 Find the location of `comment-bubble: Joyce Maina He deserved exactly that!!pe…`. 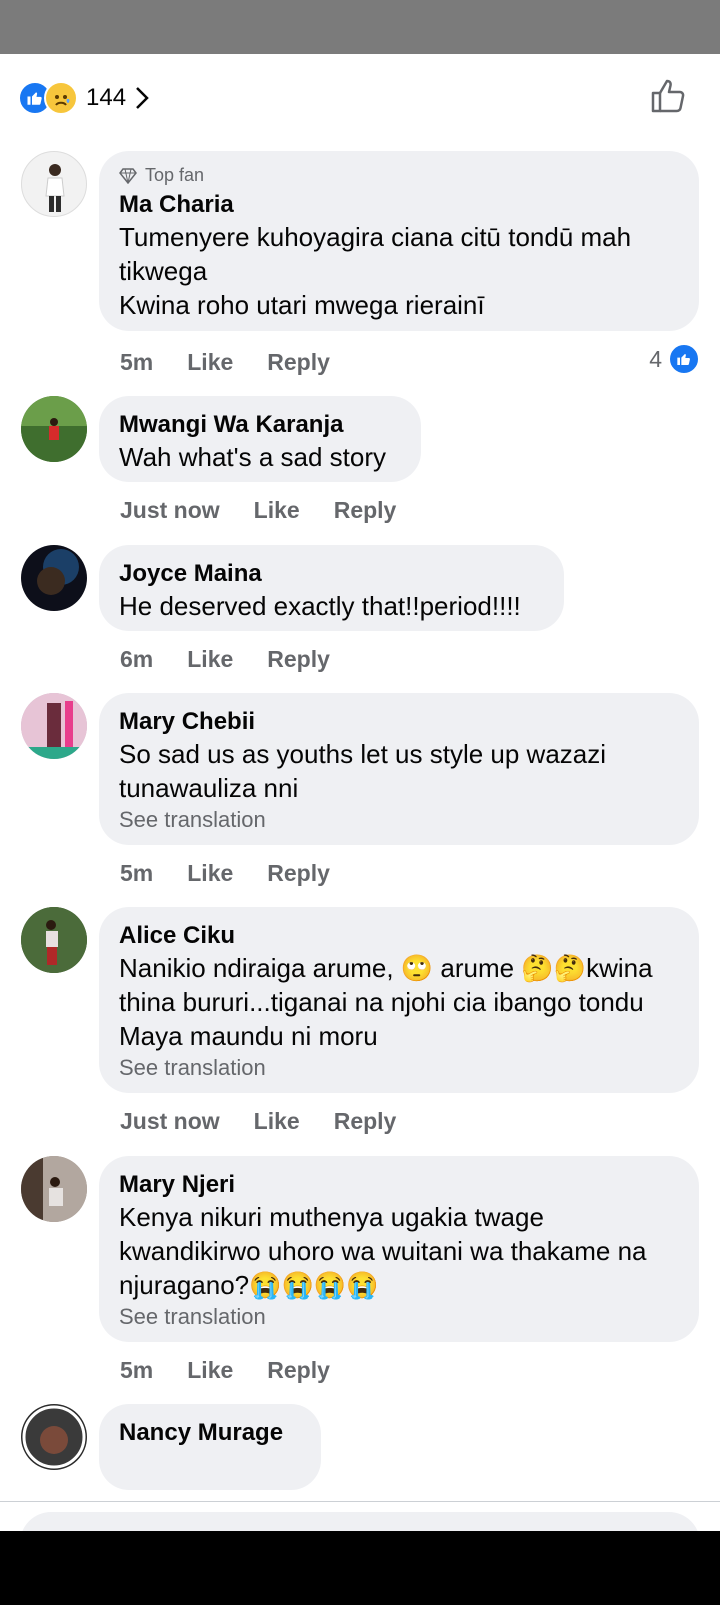

comment-bubble: Joyce Maina He deserved exactly that!!pe… is located at coordinates (331, 588).